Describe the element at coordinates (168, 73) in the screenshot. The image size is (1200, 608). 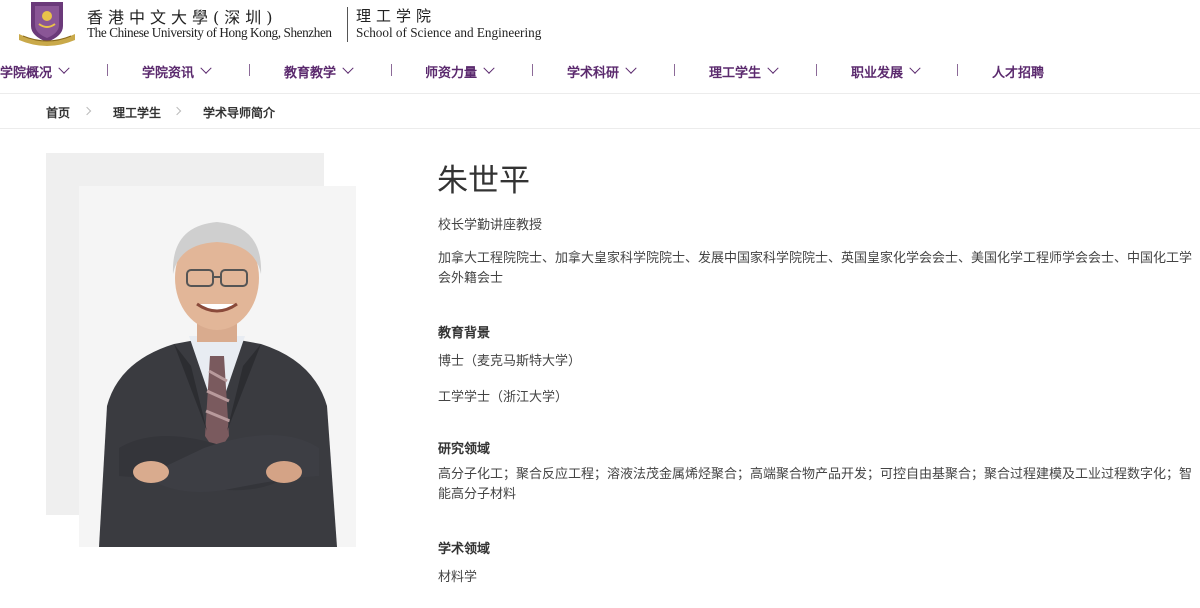
I see `nav-item-label: 学院资讯` at that location.